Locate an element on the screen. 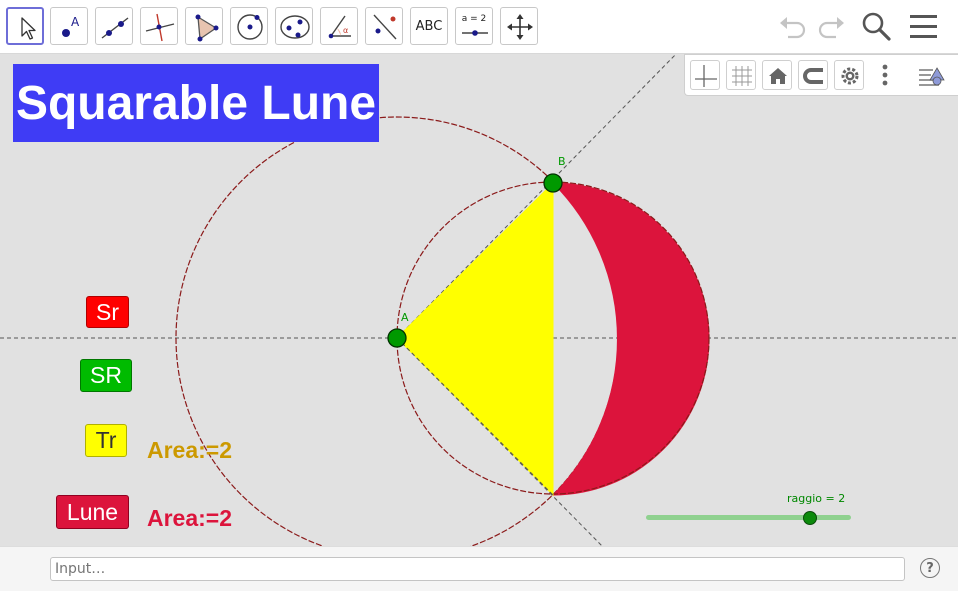 The height and width of the screenshot is (591, 958). perpendicular-tool-button is located at coordinates (159, 26).